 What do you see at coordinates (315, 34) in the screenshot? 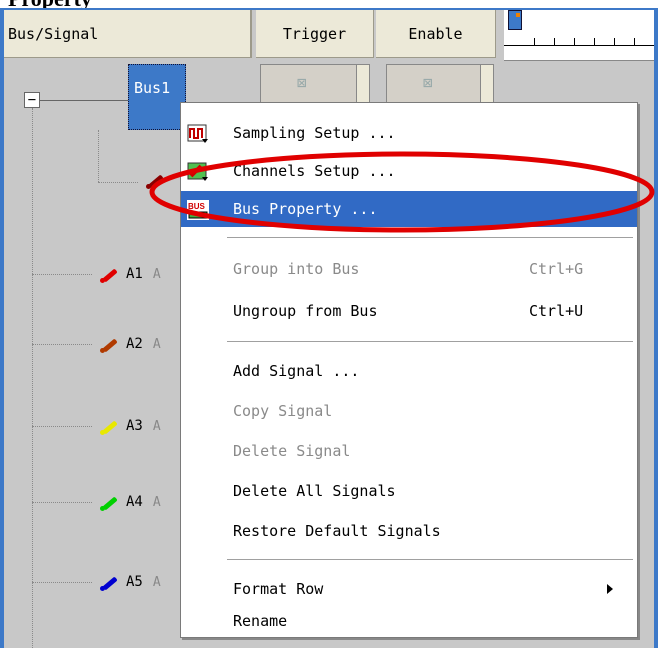
I see `column-header-trigger: Trigger` at bounding box center [315, 34].